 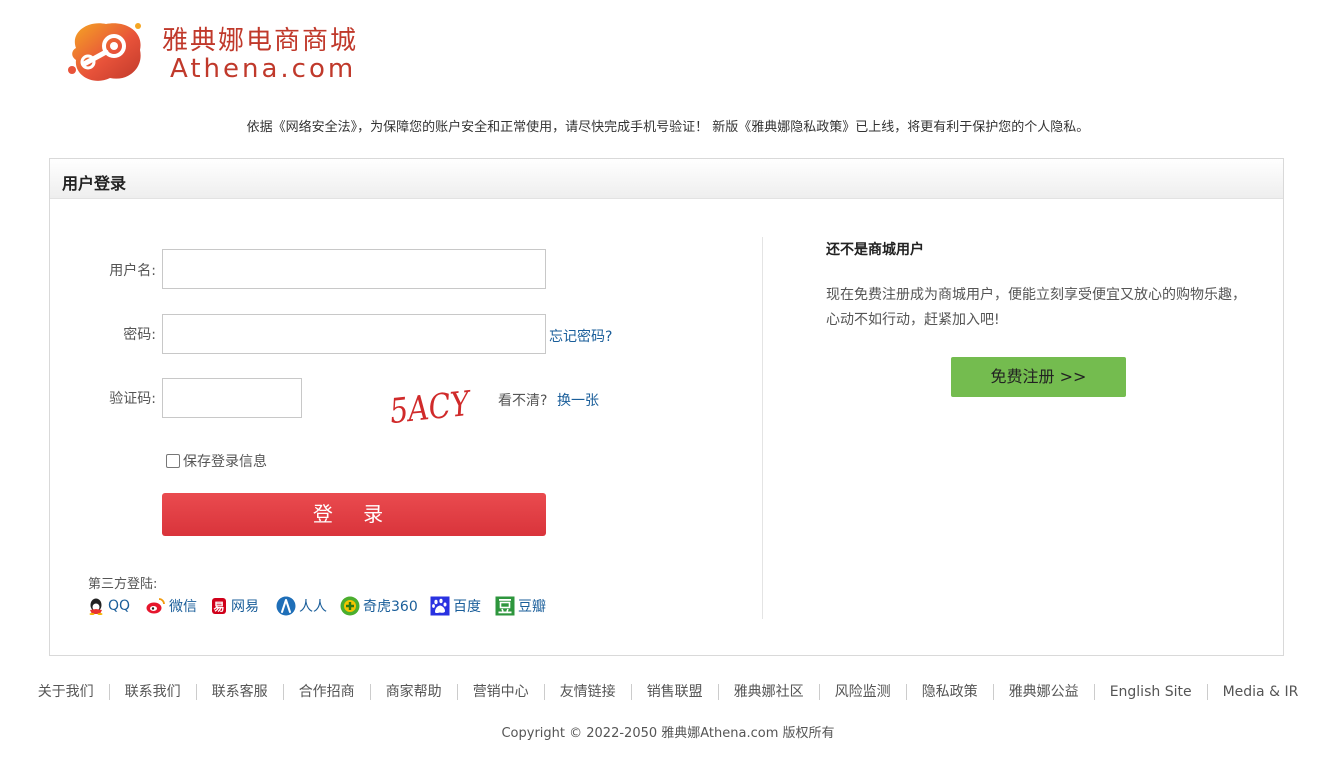 I want to click on douban-icon, so click(x=505, y=606).